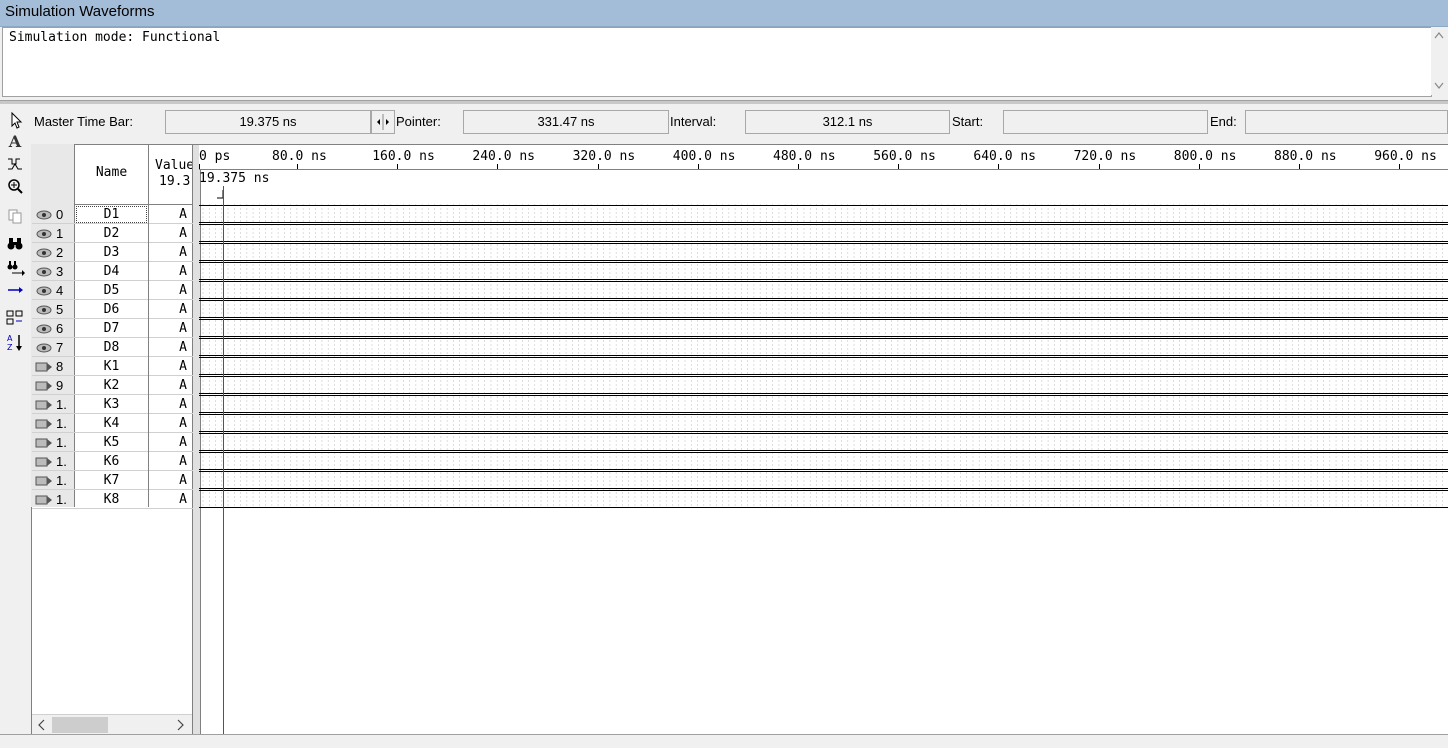 The image size is (1448, 748). Describe the element at coordinates (15, 186) in the screenshot. I see `zoom-icon` at that location.